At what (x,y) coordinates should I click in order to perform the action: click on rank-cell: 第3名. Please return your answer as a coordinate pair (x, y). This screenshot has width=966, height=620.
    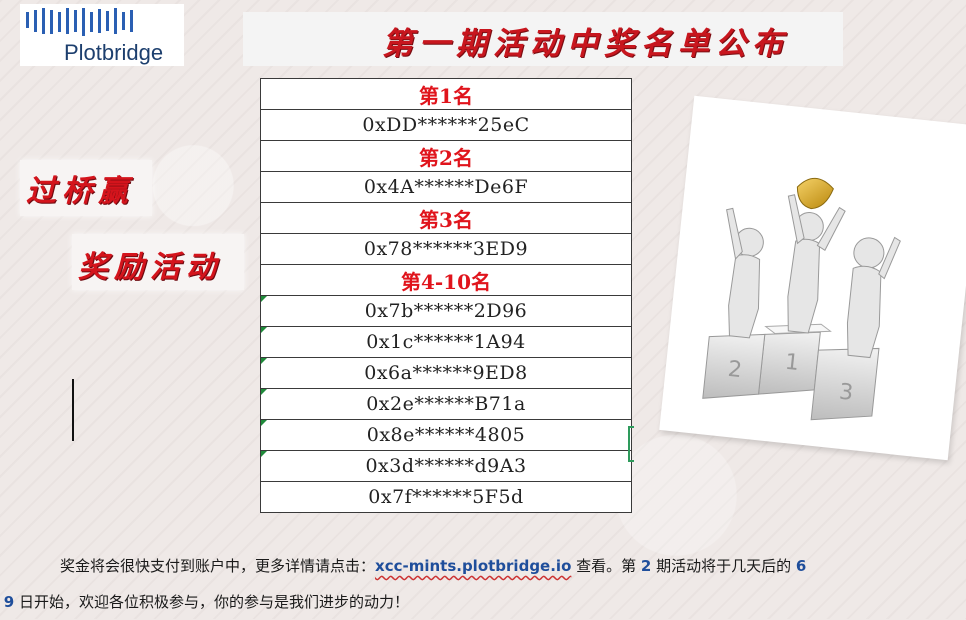
    Looking at the image, I should click on (446, 218).